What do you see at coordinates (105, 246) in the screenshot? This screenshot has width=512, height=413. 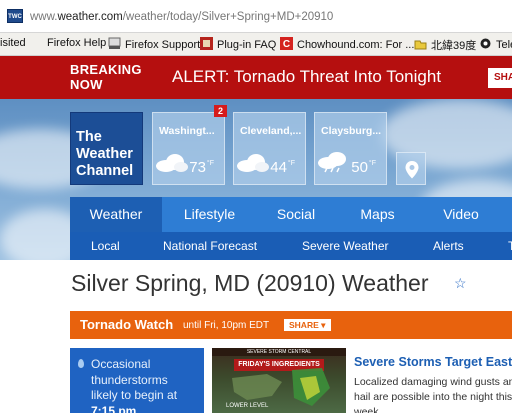 I see `subnav-local: Local` at bounding box center [105, 246].